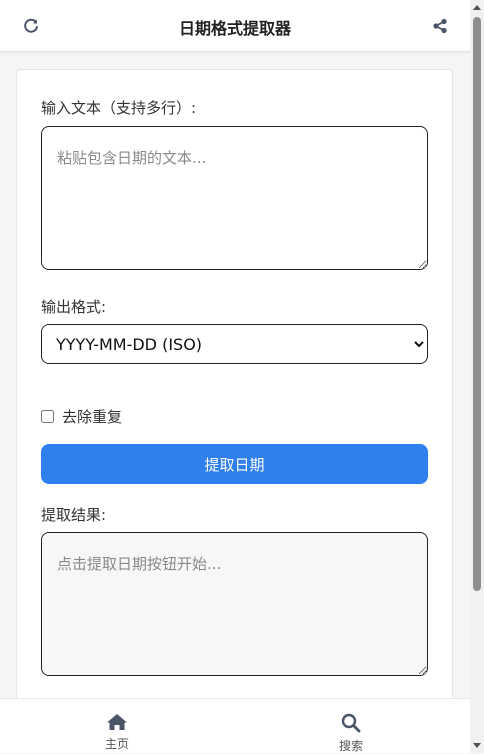 The image size is (484, 754). What do you see at coordinates (477, 304) in the screenshot?
I see `scroll-thumb` at bounding box center [477, 304].